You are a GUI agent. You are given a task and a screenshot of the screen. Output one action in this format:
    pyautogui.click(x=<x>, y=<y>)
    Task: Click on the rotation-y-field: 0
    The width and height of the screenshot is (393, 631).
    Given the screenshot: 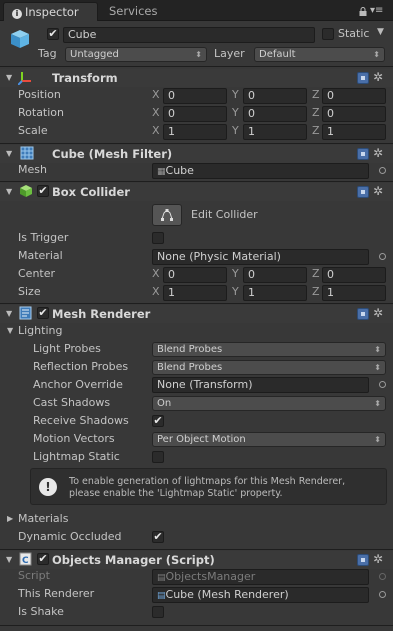 What is the action you would take?
    pyautogui.click(x=275, y=114)
    